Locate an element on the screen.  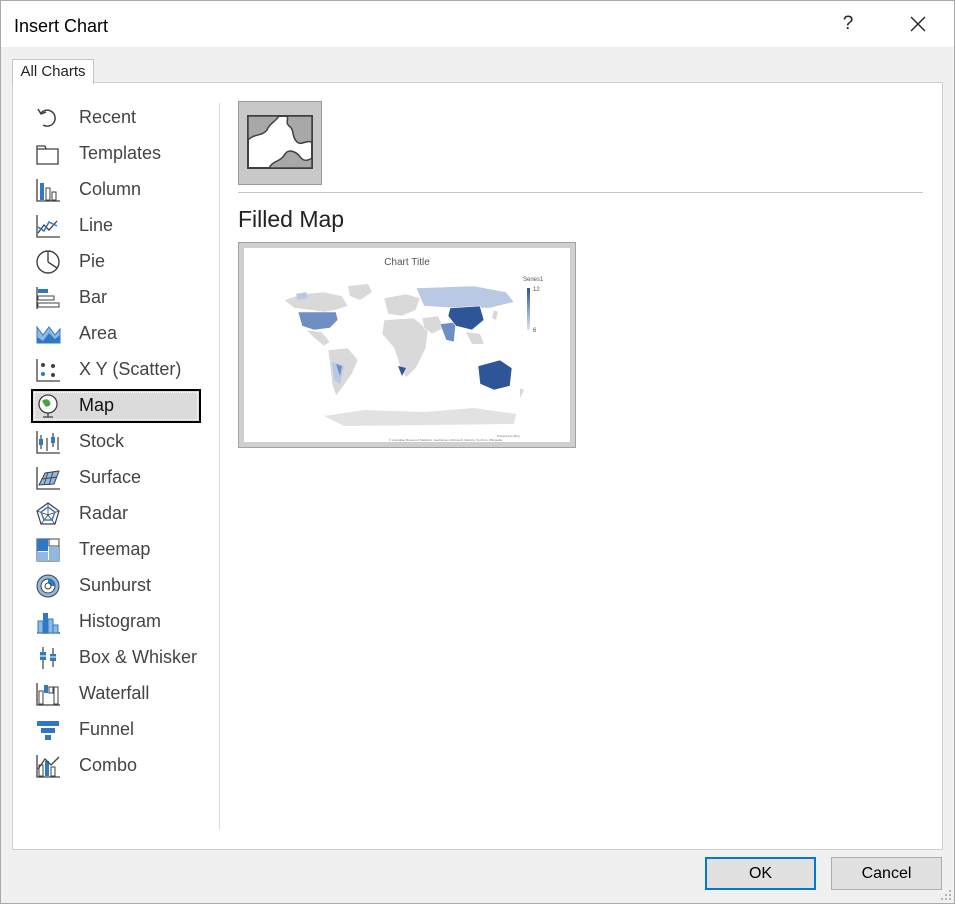
sidebar-item-surface: Surface is located at coordinates (116, 478).